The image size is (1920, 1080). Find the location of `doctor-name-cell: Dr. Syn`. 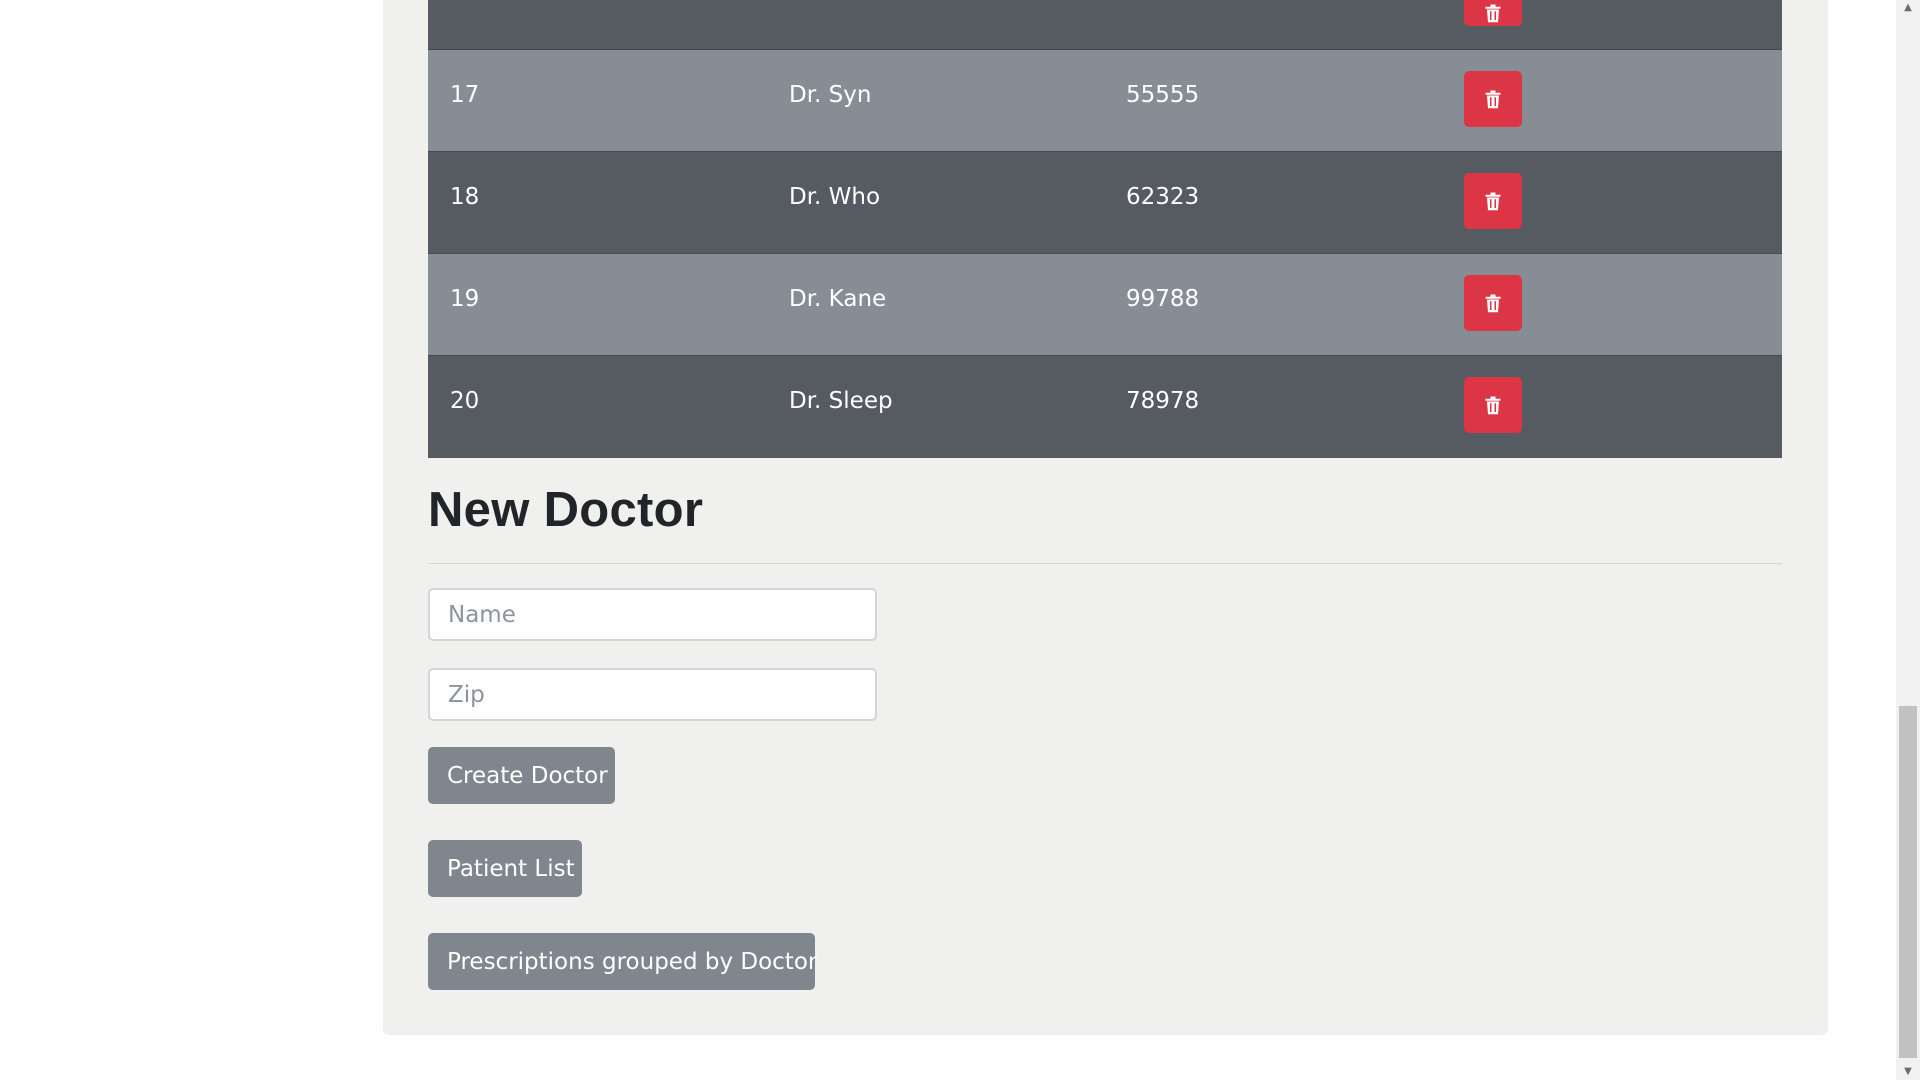

doctor-name-cell: Dr. Syn is located at coordinates (830, 95).